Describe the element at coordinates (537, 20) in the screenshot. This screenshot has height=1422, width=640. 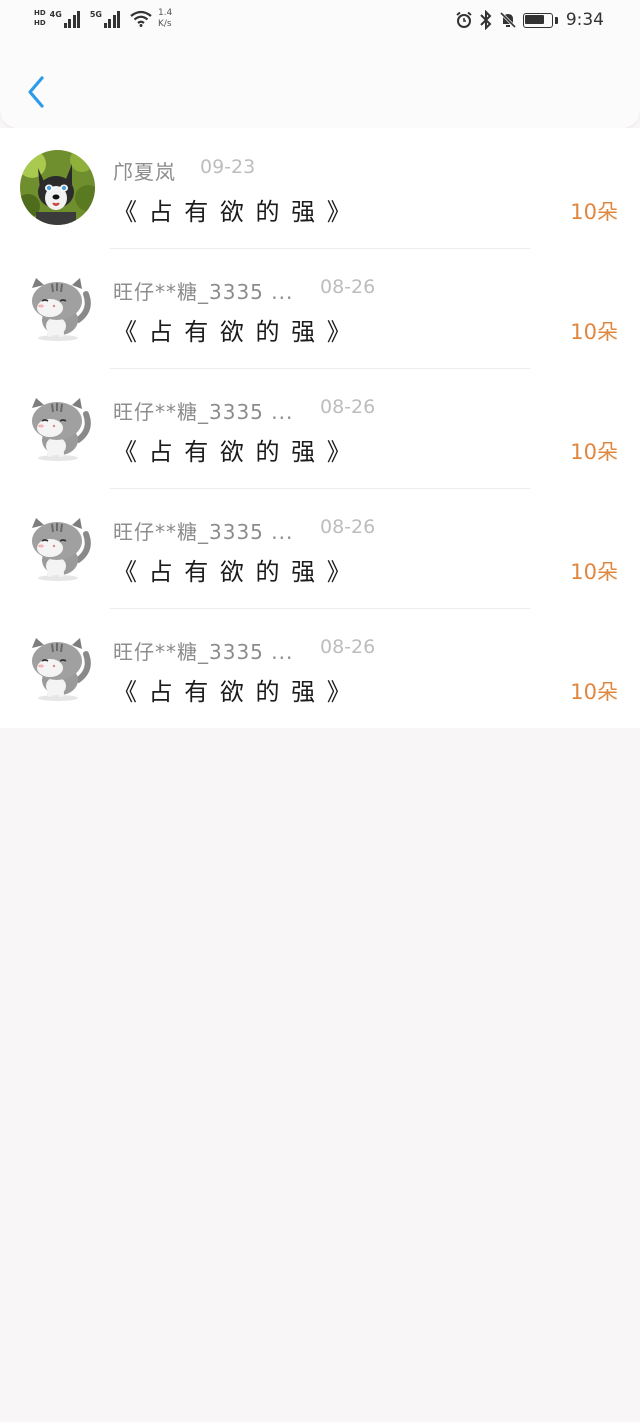
I see `battery-icon` at that location.